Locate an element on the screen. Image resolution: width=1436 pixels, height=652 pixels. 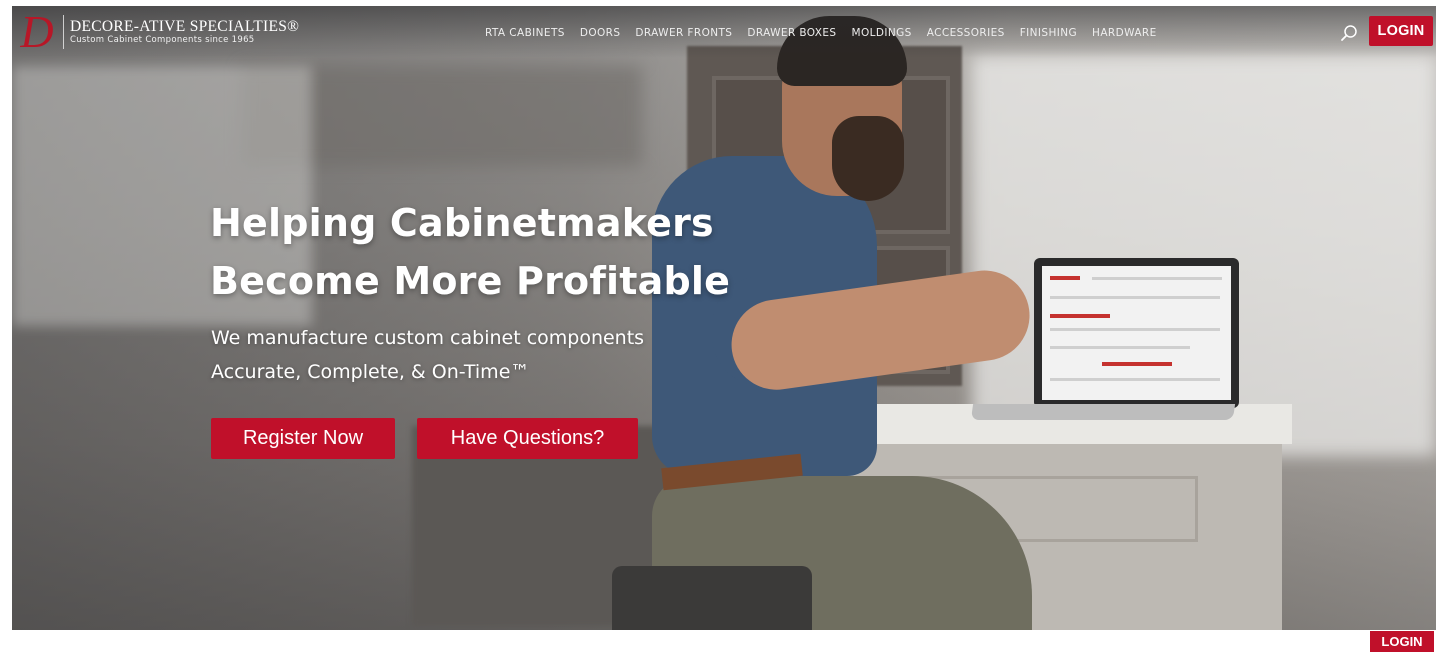
laptop-base is located at coordinates (1103, 412).